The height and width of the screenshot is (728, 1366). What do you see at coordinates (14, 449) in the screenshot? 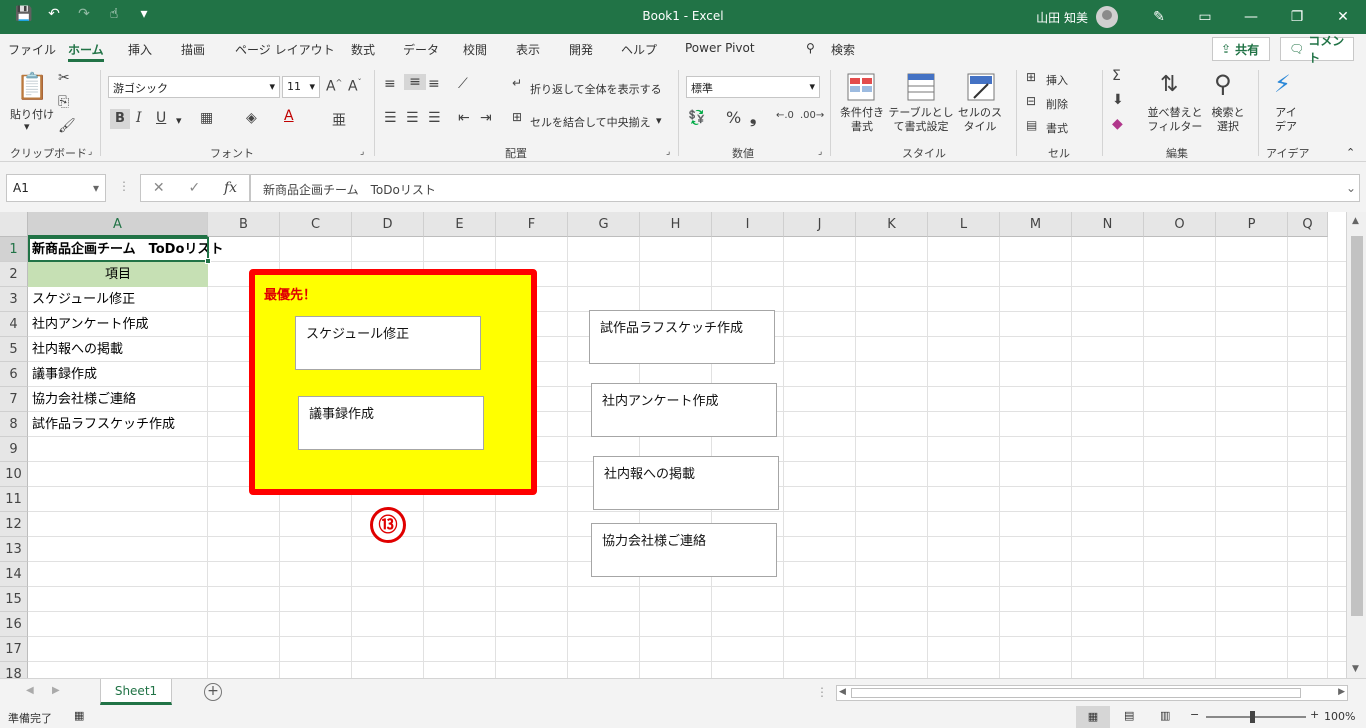
I see `row-header-9: 9` at bounding box center [14, 449].